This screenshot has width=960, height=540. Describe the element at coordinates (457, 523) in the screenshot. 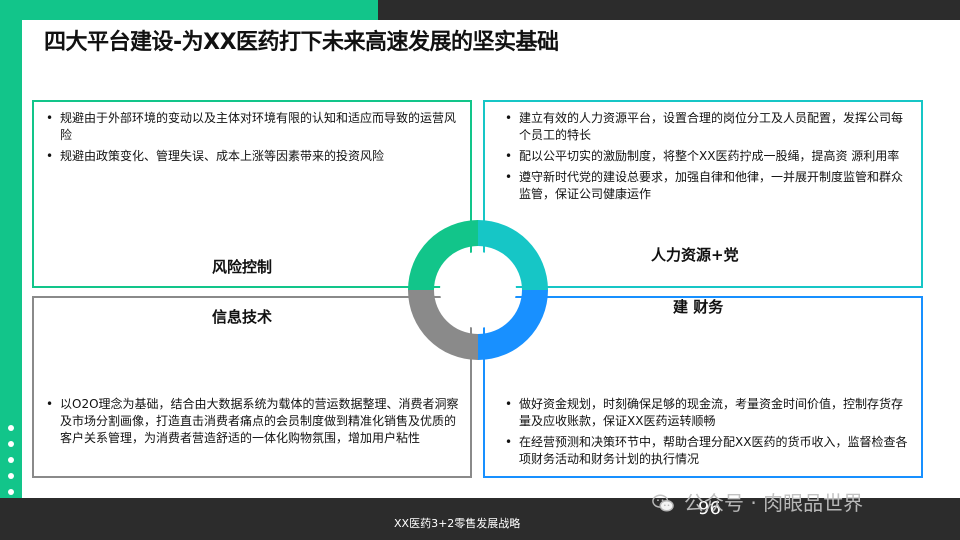

I see `footer-title: XX医药3+2零售发展战略` at that location.